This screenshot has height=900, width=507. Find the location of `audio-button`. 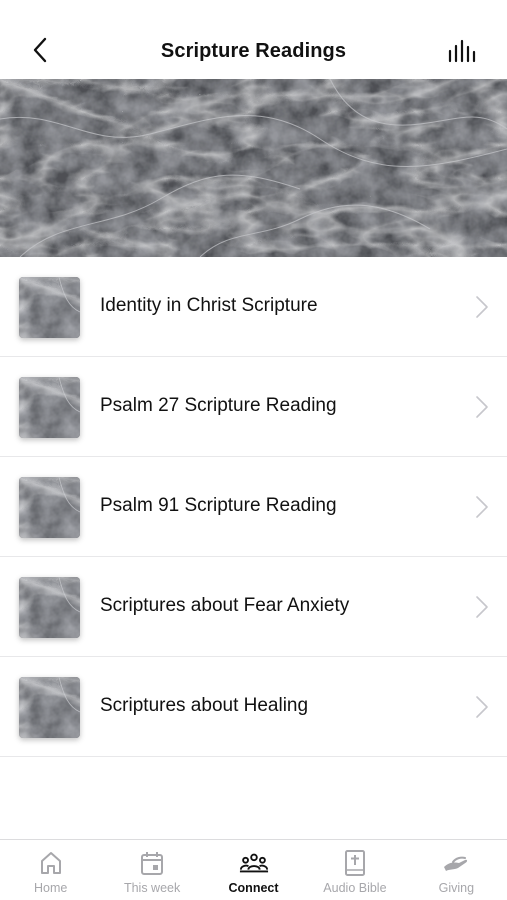

audio-button is located at coordinates (462, 53).